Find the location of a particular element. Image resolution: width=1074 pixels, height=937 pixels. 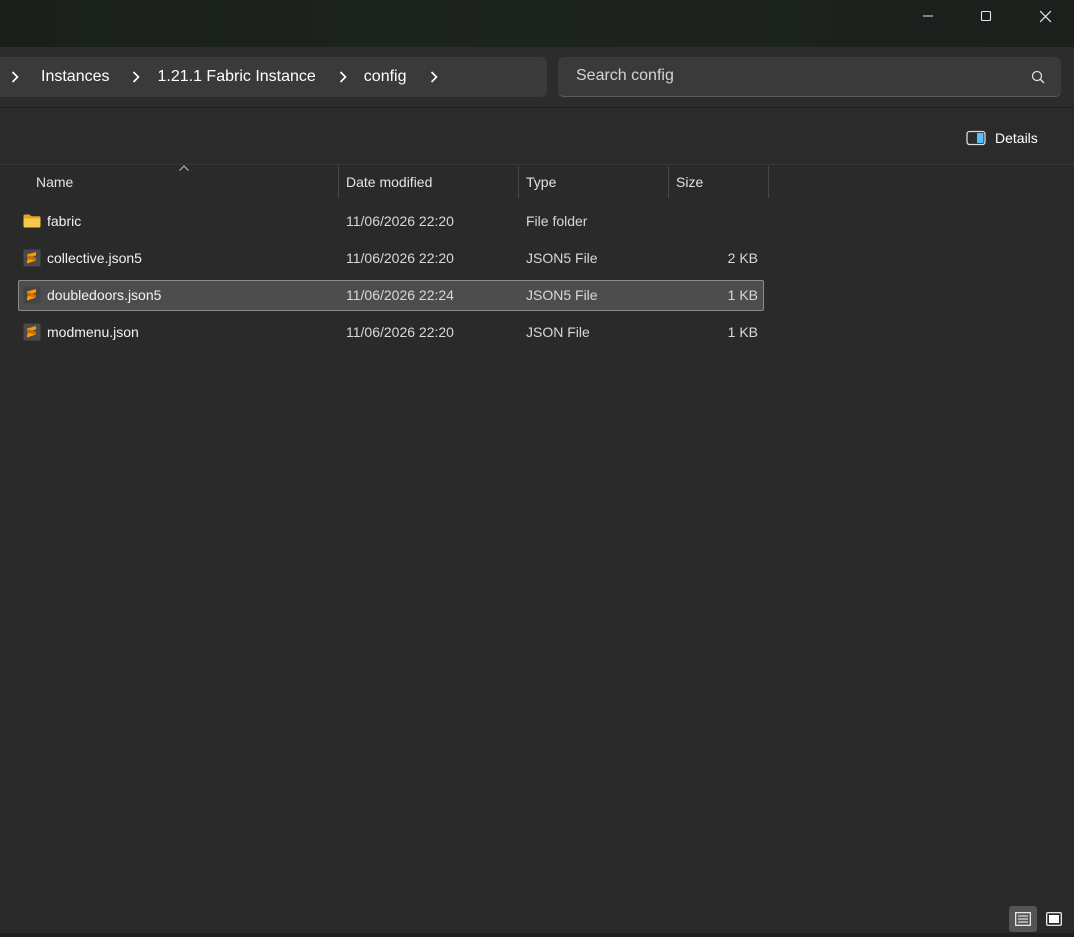

details-view-icon is located at coordinates (1023, 919).